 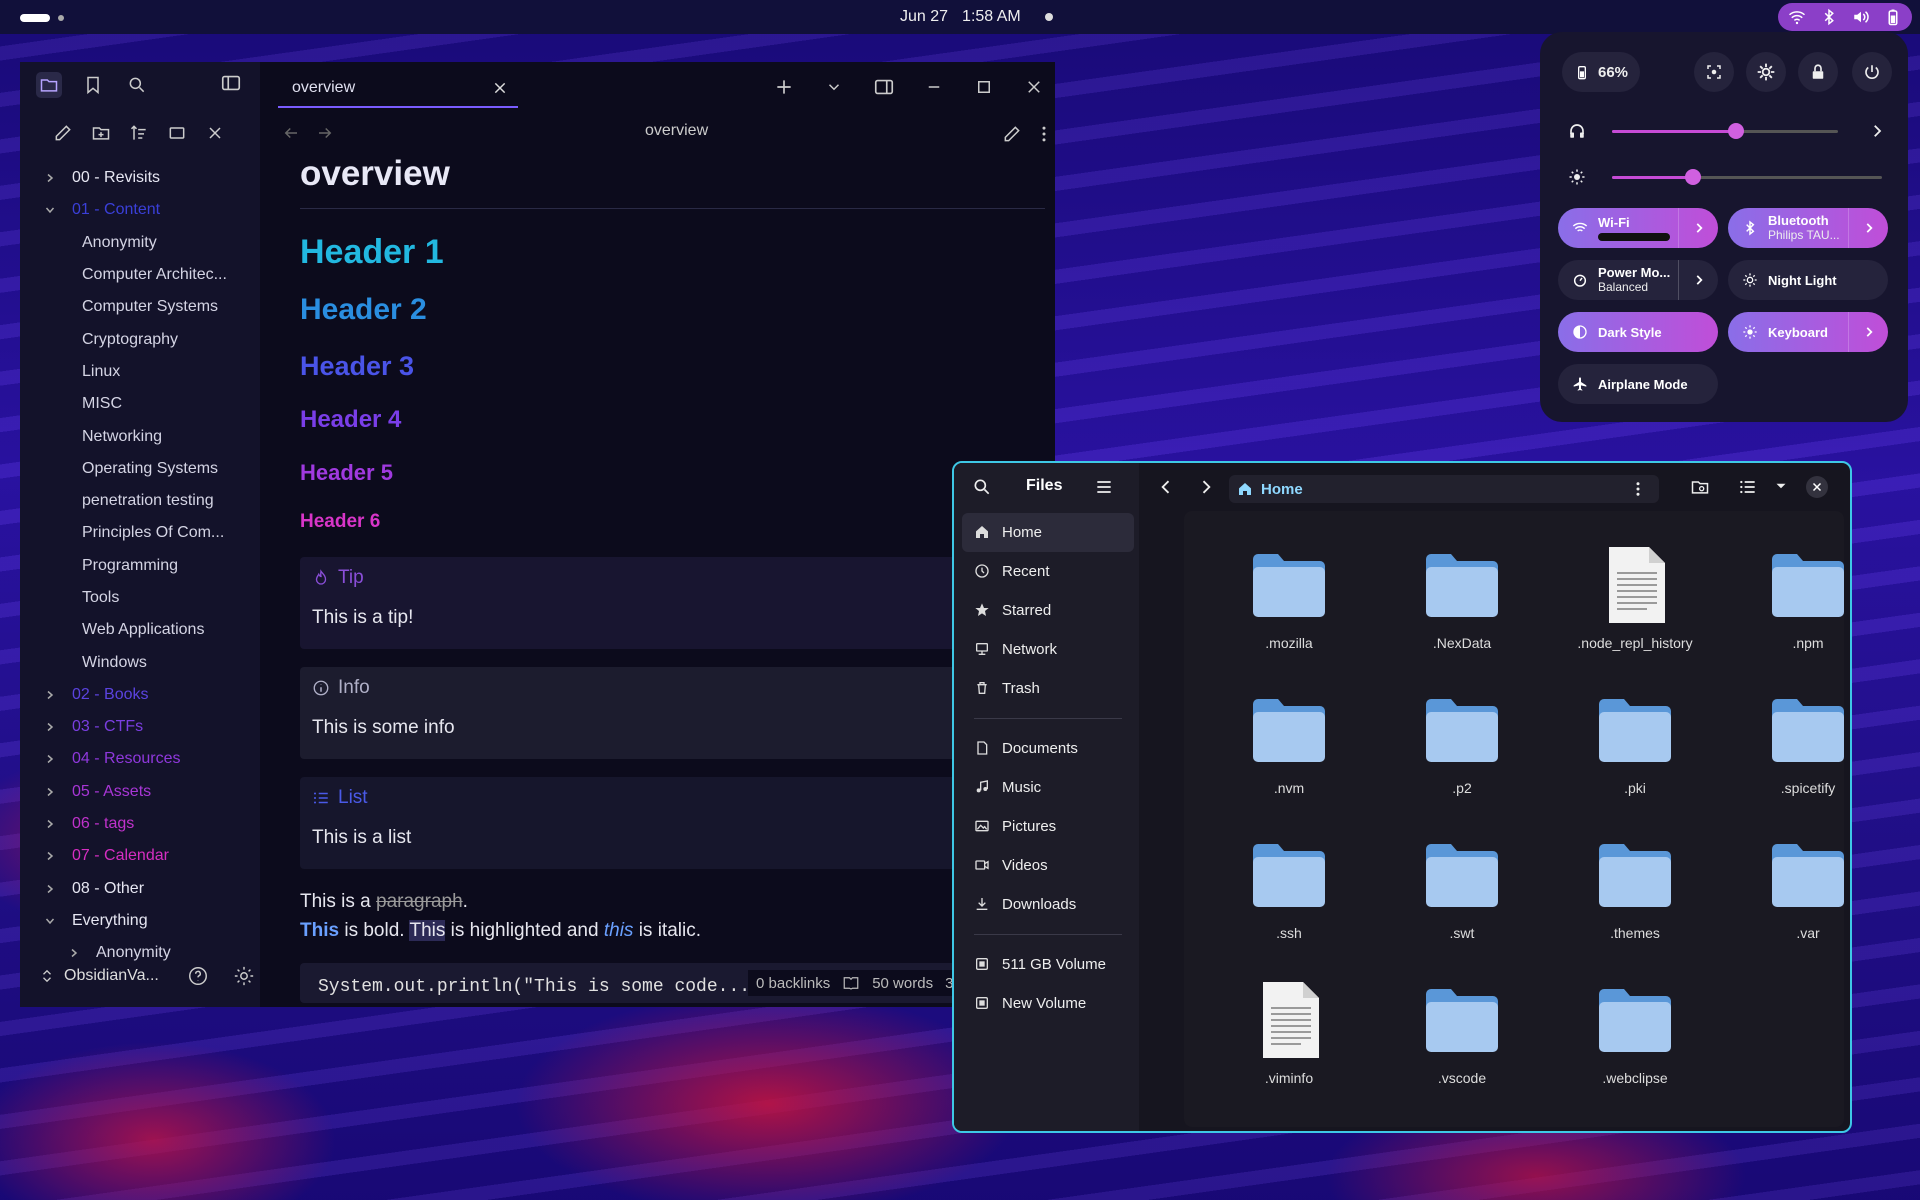 I want to click on backlinks-count: 0 backlinks, so click(x=793, y=983).